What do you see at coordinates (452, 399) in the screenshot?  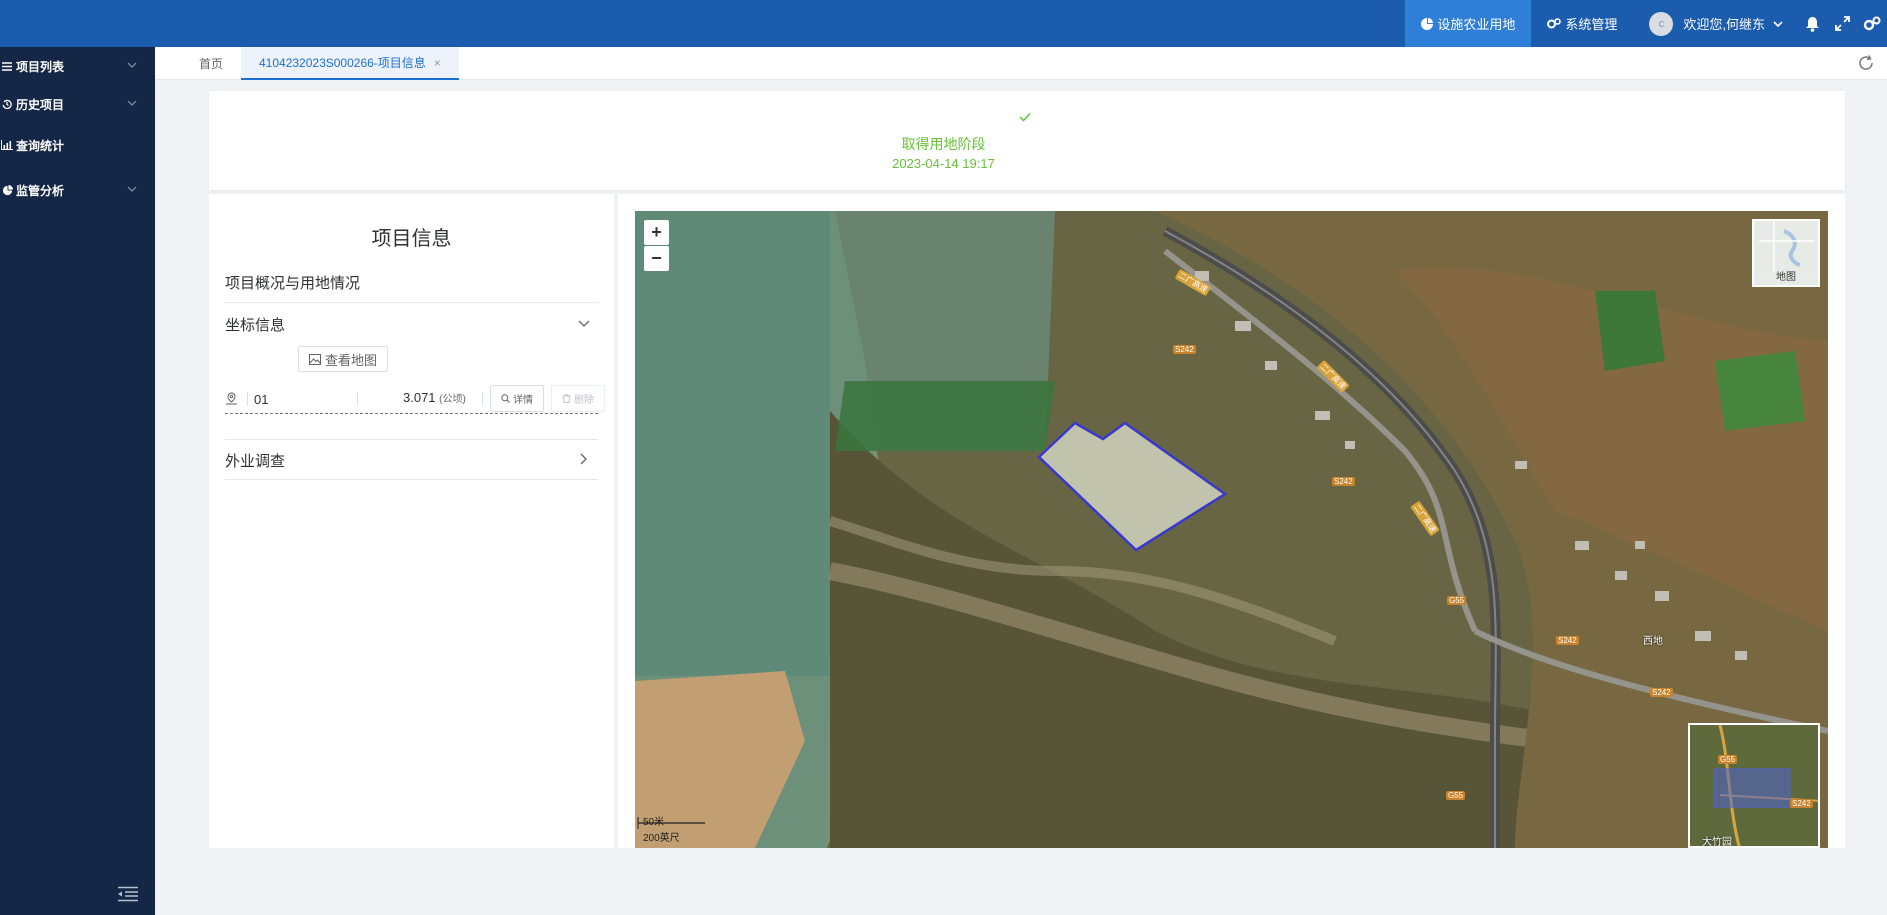 I see `parcel-area-unit: (公顷)` at bounding box center [452, 399].